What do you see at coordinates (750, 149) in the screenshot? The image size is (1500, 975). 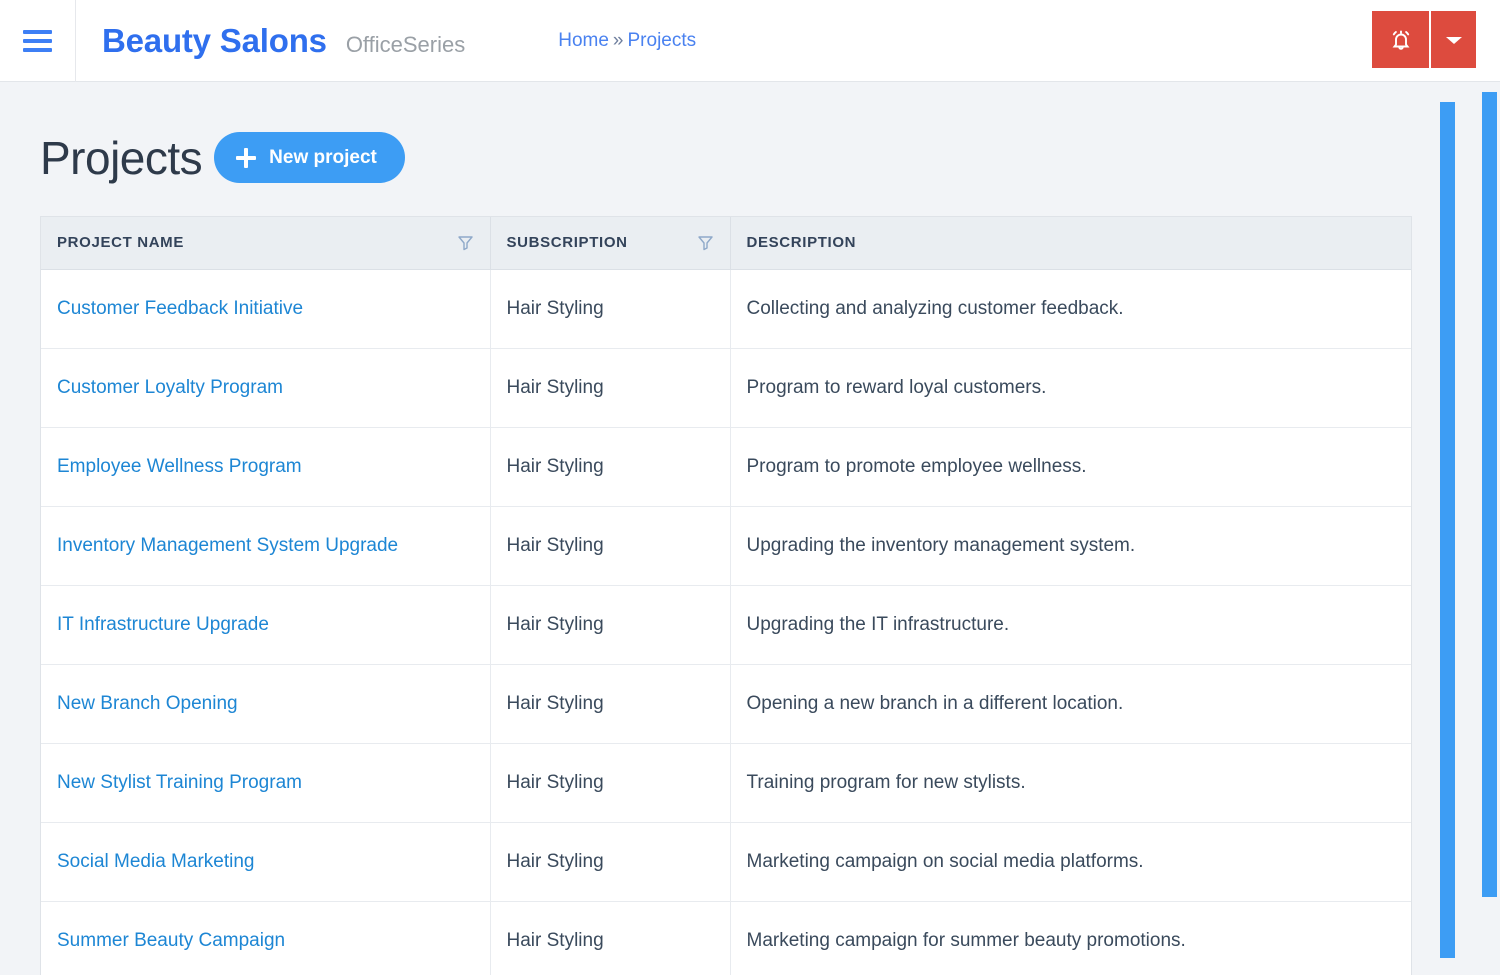 I see `page-header: Projects New project` at bounding box center [750, 149].